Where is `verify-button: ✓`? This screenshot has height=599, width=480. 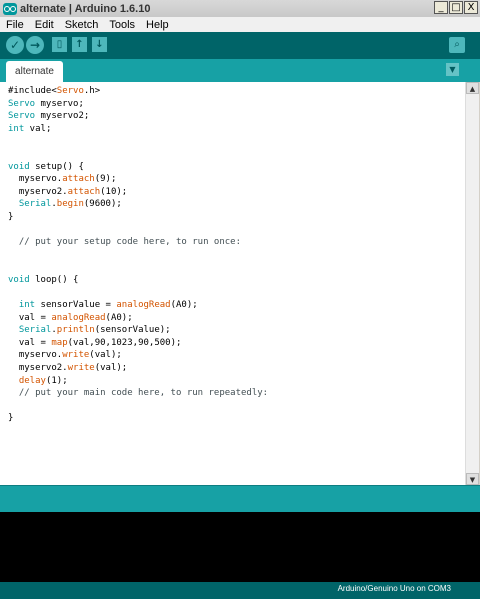 verify-button: ✓ is located at coordinates (15, 45).